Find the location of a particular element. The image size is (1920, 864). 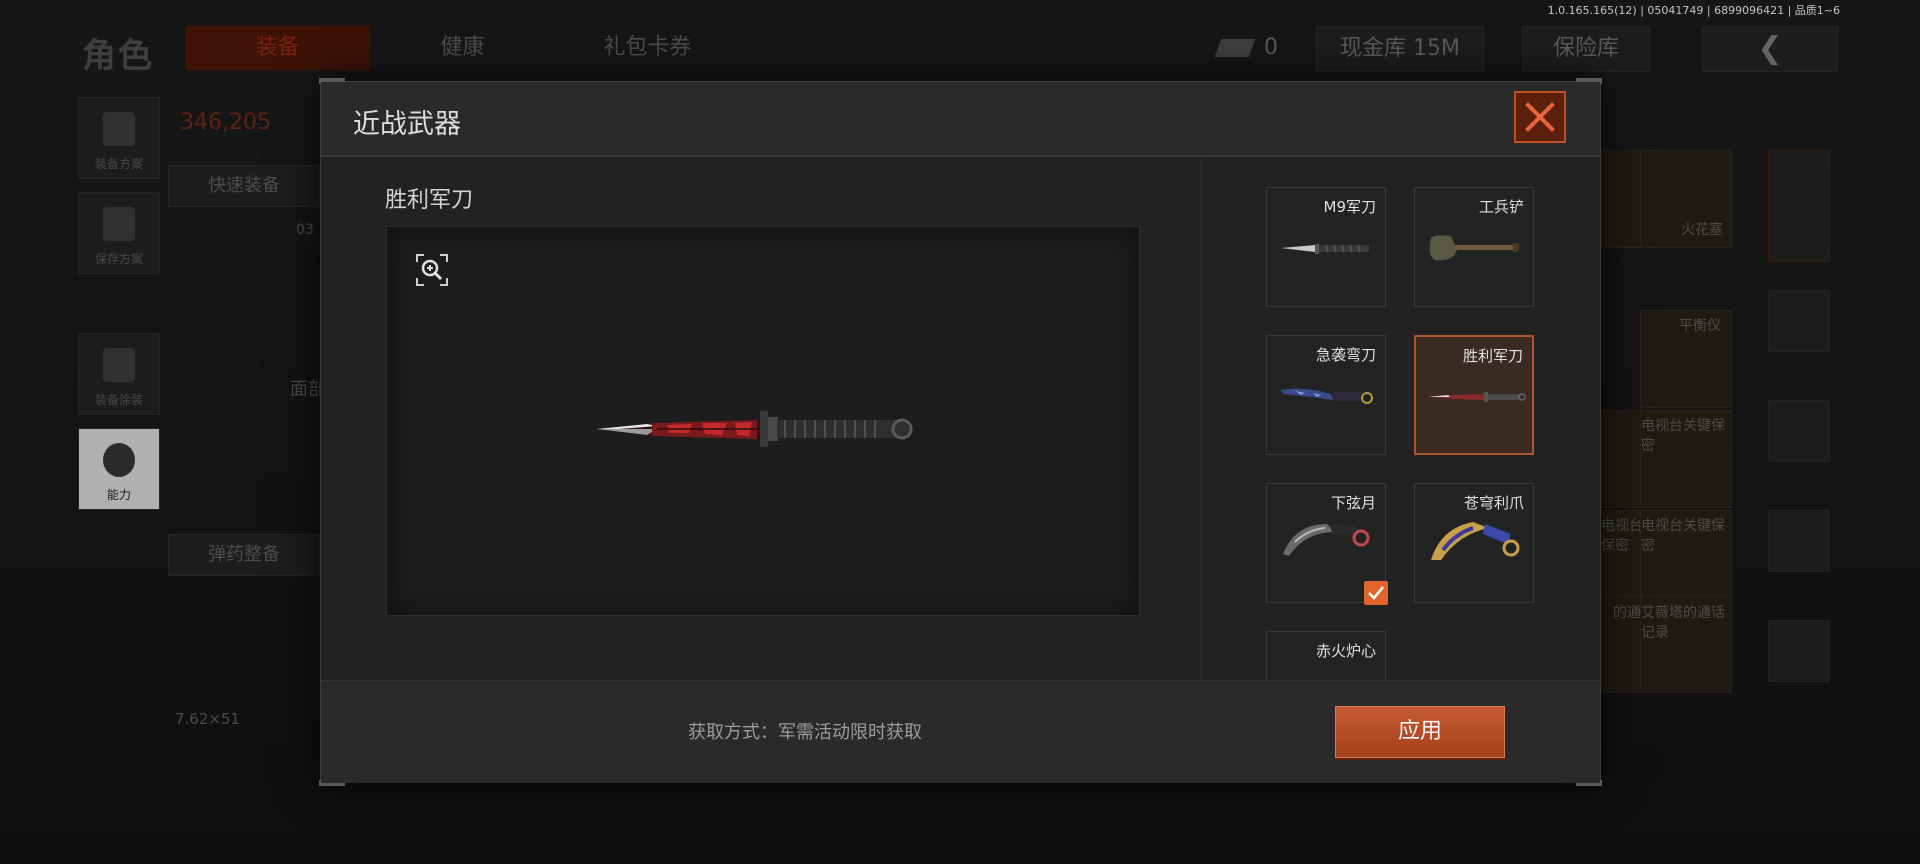

weapon-item-label: 赤火炉心 is located at coordinates (1345, 651).